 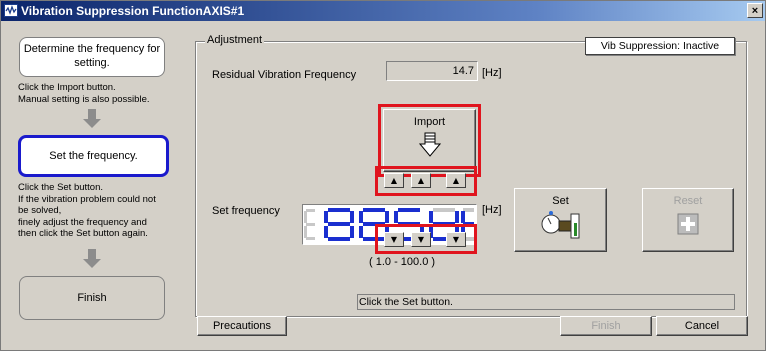 I want to click on set-frequency-unit-label: [Hz], so click(x=492, y=210).